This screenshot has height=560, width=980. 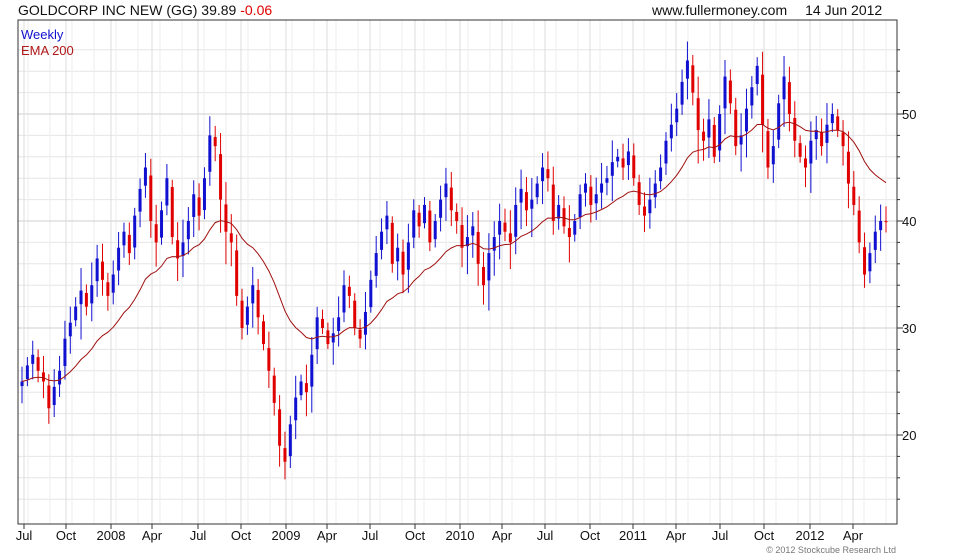 I want to click on y-tick-label: 20, so click(x=909, y=435).